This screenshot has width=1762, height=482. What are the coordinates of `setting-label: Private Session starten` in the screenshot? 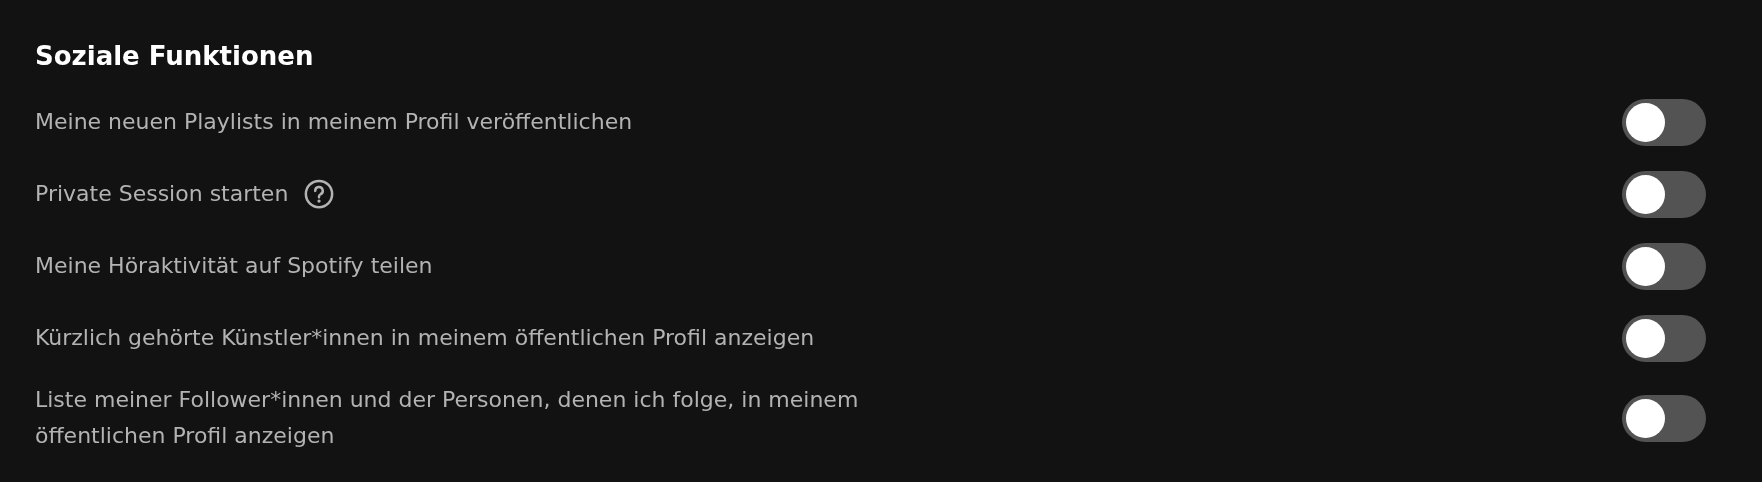 It's located at (162, 194).